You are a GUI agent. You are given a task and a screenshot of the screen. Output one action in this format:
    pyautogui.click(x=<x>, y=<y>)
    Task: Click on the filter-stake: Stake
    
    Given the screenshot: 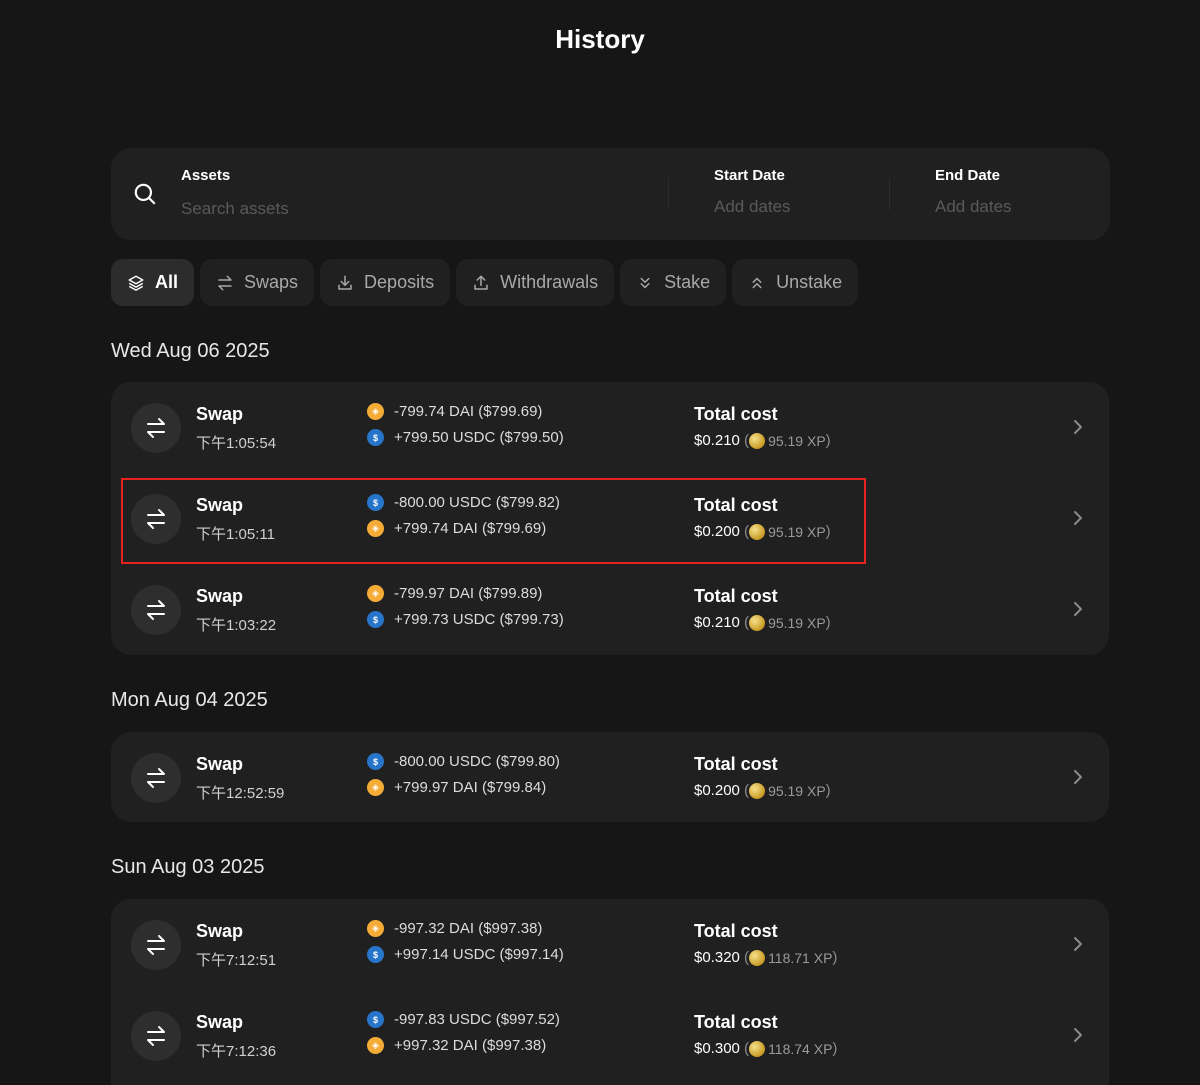 What is the action you would take?
    pyautogui.click(x=673, y=282)
    